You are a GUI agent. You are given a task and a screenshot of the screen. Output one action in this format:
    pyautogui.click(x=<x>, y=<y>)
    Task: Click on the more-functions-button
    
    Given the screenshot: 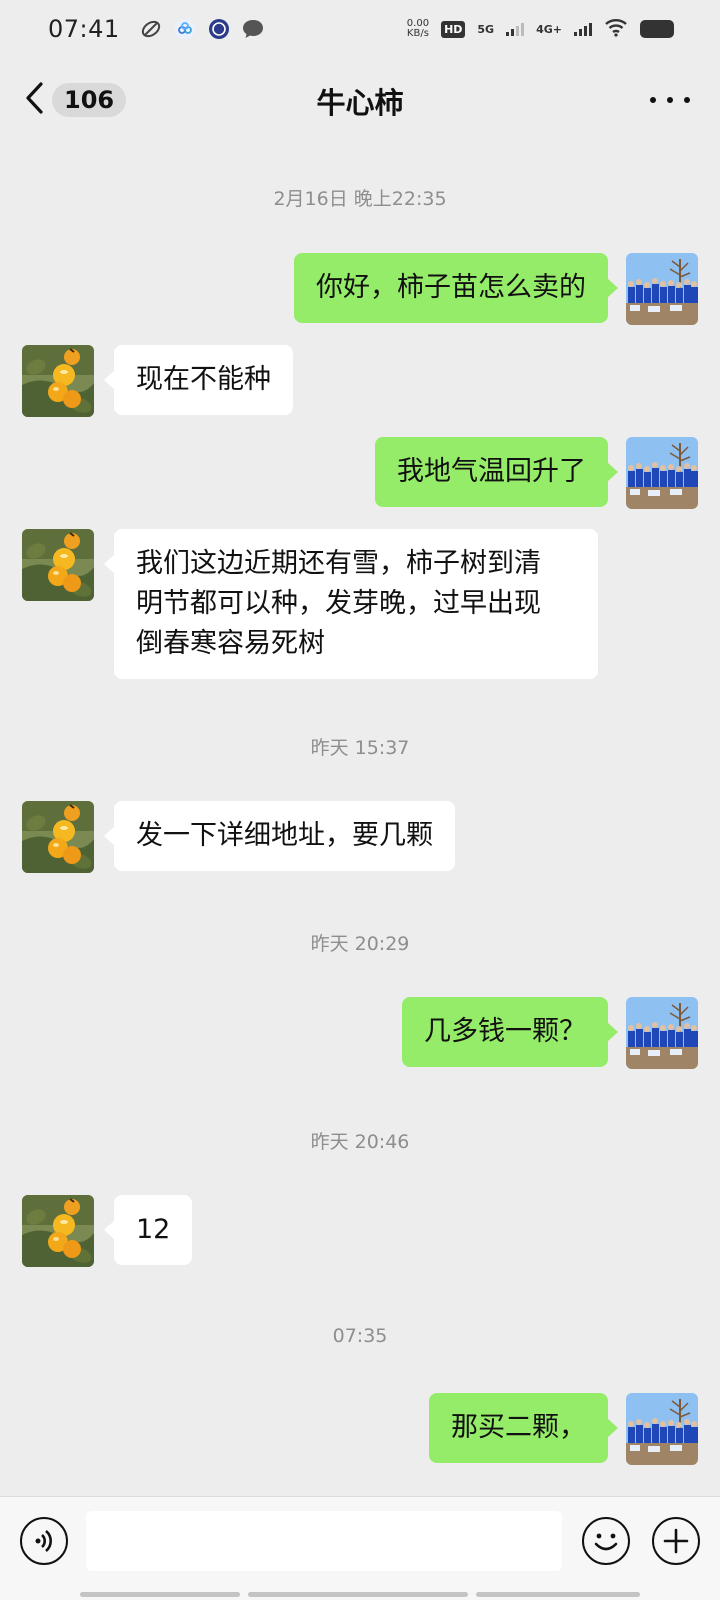 What is the action you would take?
    pyautogui.click(x=676, y=1541)
    